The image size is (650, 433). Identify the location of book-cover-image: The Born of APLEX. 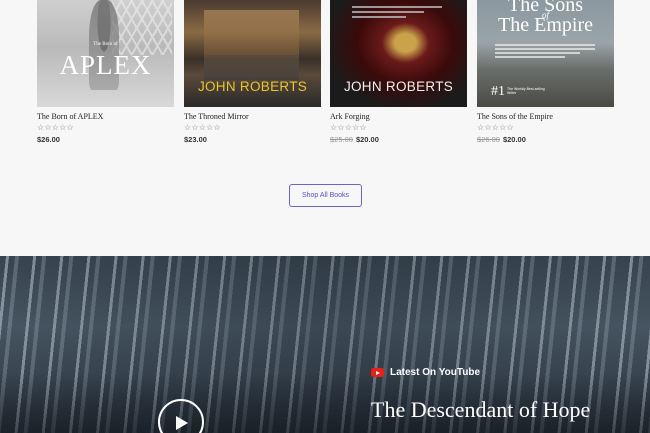
(105, 53).